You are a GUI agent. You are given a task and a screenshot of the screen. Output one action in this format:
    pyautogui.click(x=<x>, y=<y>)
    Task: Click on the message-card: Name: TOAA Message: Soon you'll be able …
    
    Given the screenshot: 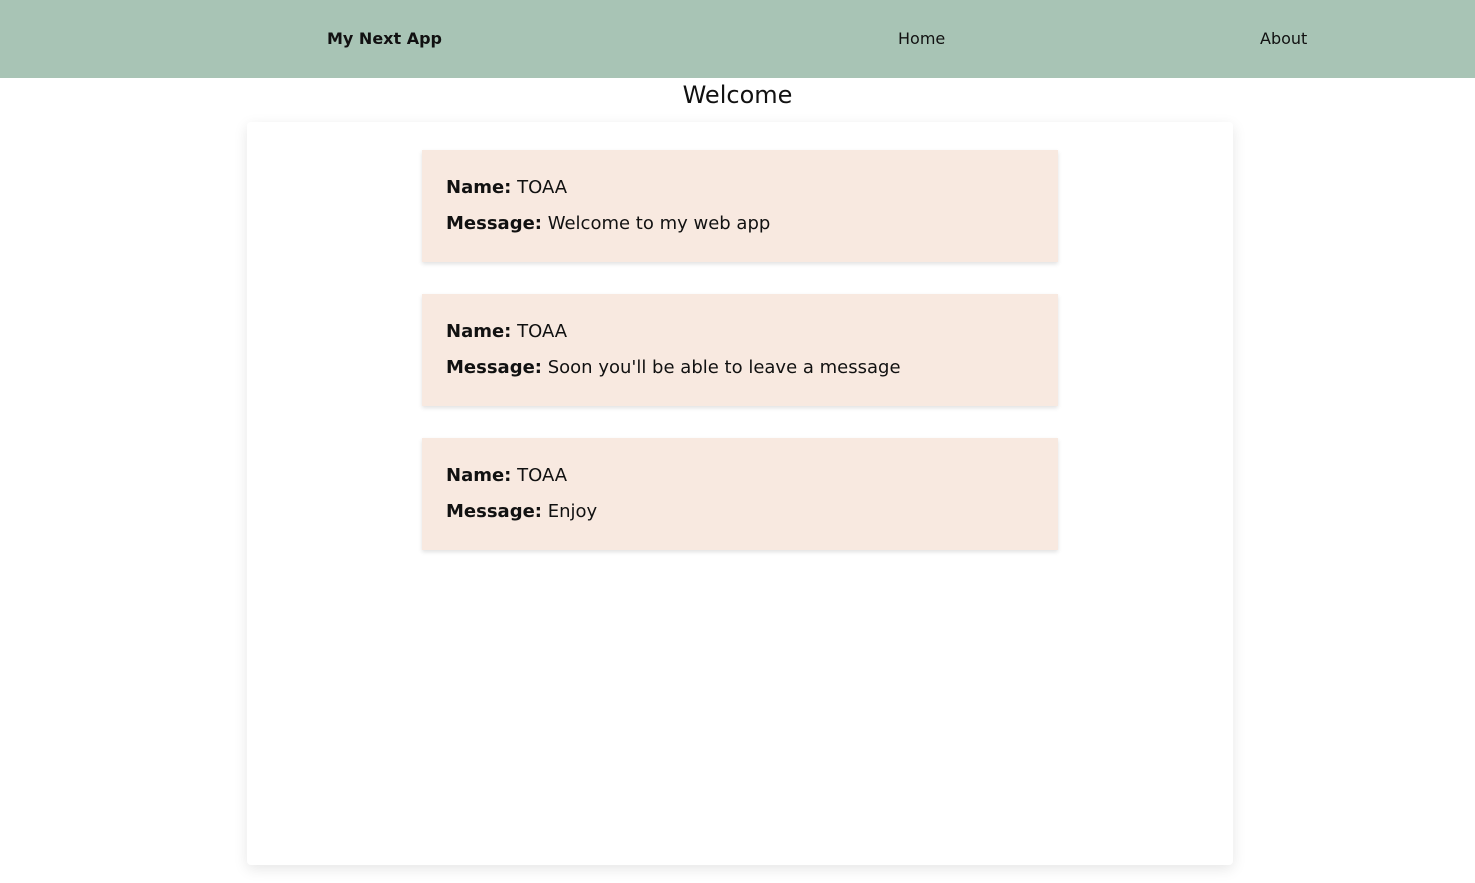 What is the action you would take?
    pyautogui.click(x=740, y=350)
    